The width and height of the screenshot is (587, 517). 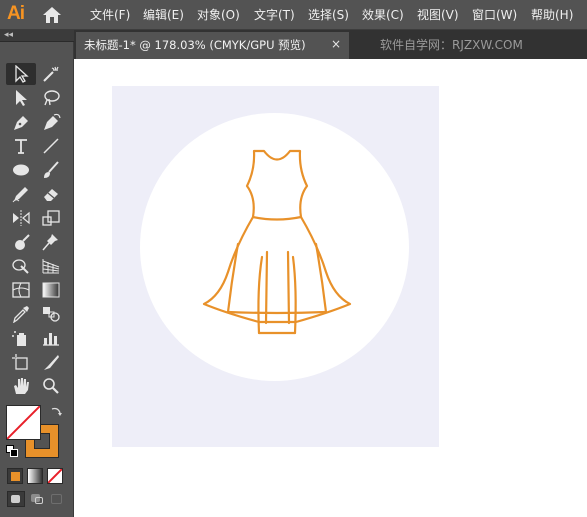 I want to click on artboard-icon, so click(x=20, y=362).